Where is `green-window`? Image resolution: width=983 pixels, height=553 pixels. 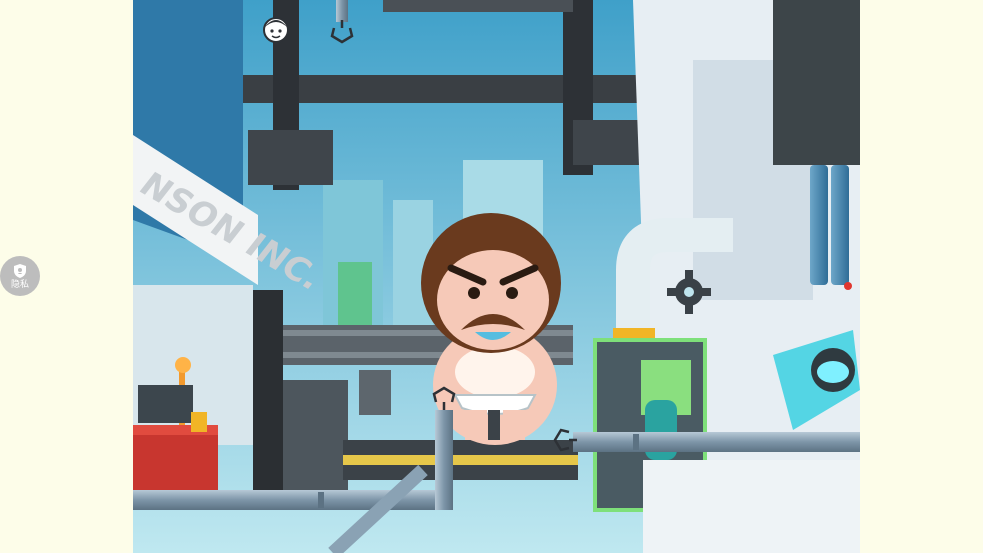 green-window is located at coordinates (355, 297).